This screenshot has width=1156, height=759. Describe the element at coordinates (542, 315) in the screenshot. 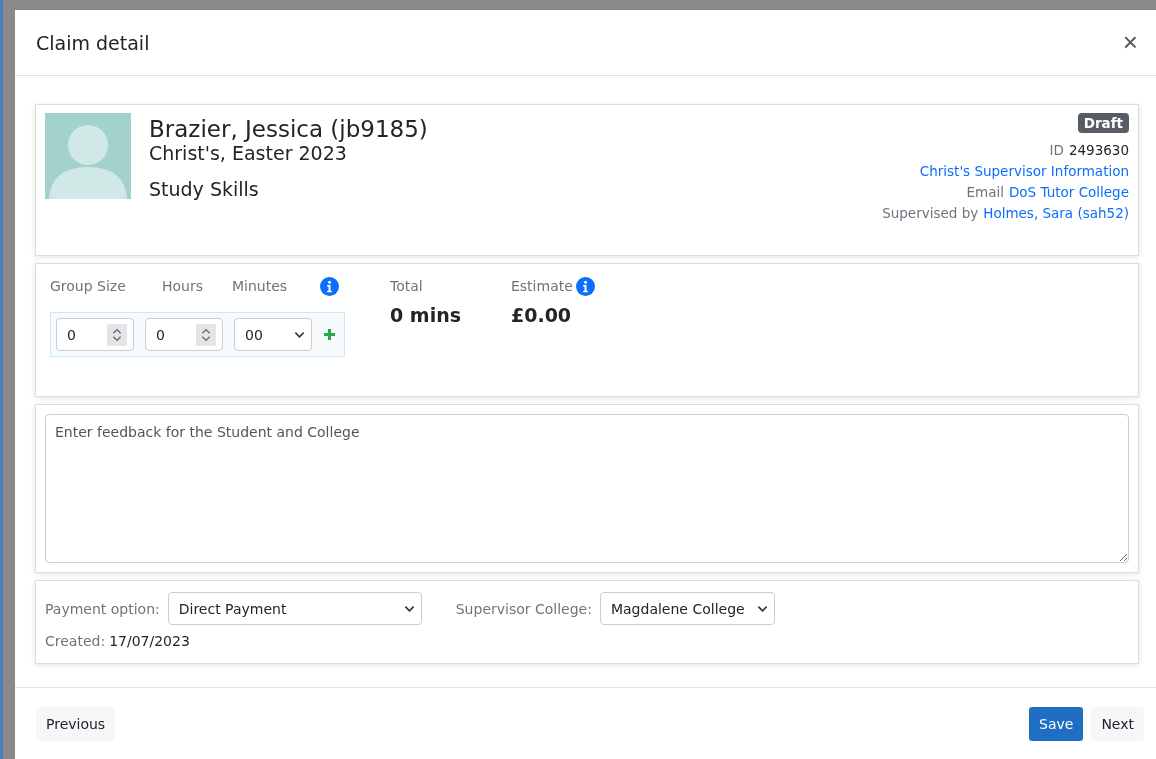

I see `estimate-value: £0.00` at that location.